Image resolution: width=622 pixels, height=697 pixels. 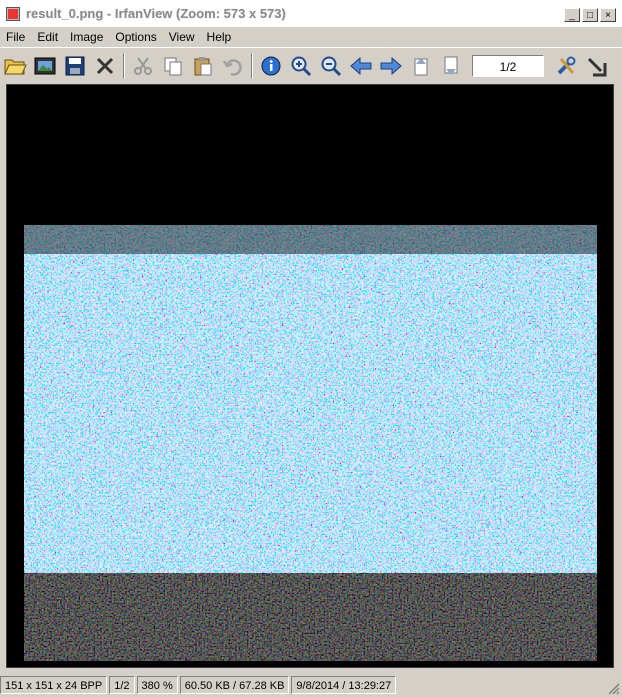 I want to click on maximize-button: □, so click(x=590, y=15).